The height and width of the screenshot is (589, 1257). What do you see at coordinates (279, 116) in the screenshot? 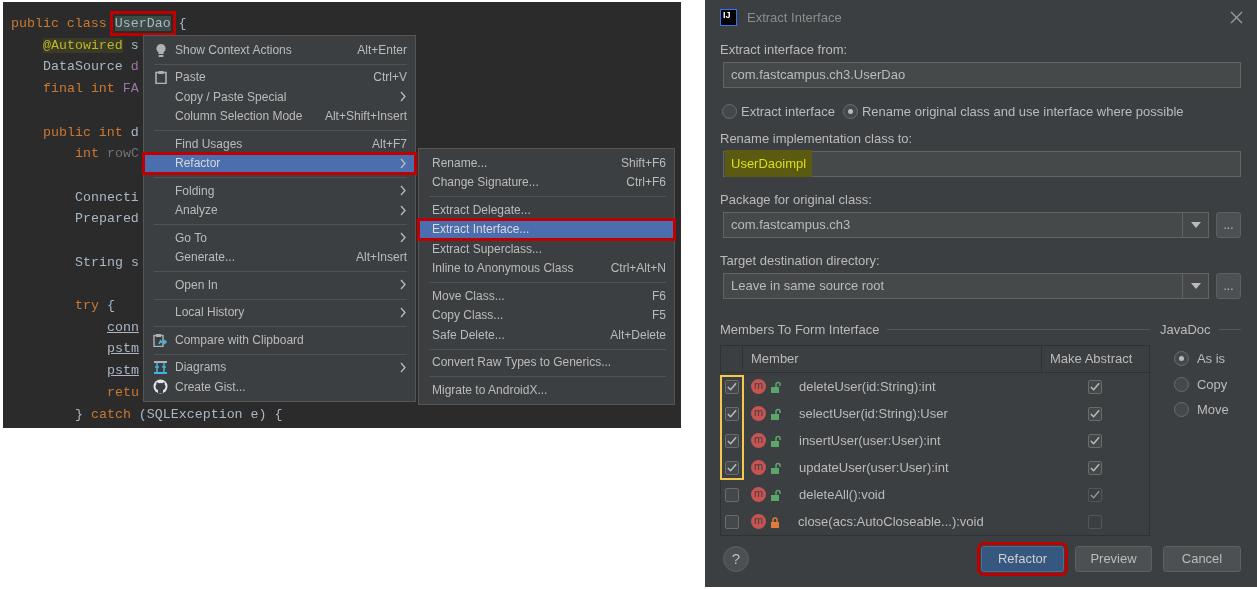
I see `menu-item: Column Selection Mode Alt+Shift+Insert` at bounding box center [279, 116].